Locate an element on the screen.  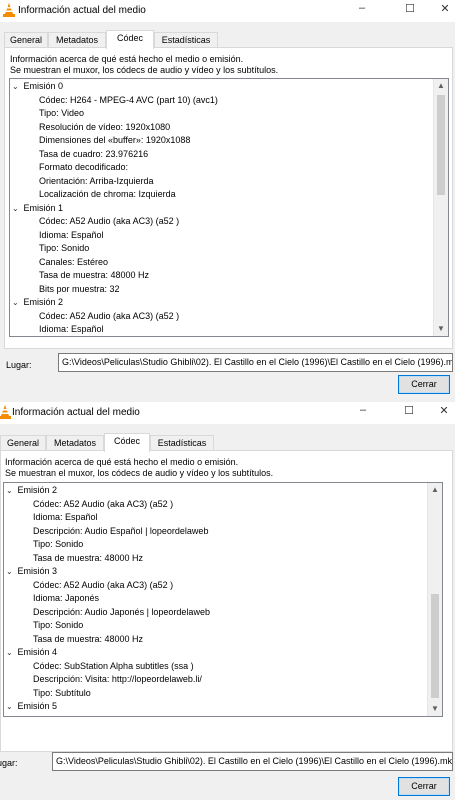
stream-node: ⌄ Emisión 4 is located at coordinates (31, 652).